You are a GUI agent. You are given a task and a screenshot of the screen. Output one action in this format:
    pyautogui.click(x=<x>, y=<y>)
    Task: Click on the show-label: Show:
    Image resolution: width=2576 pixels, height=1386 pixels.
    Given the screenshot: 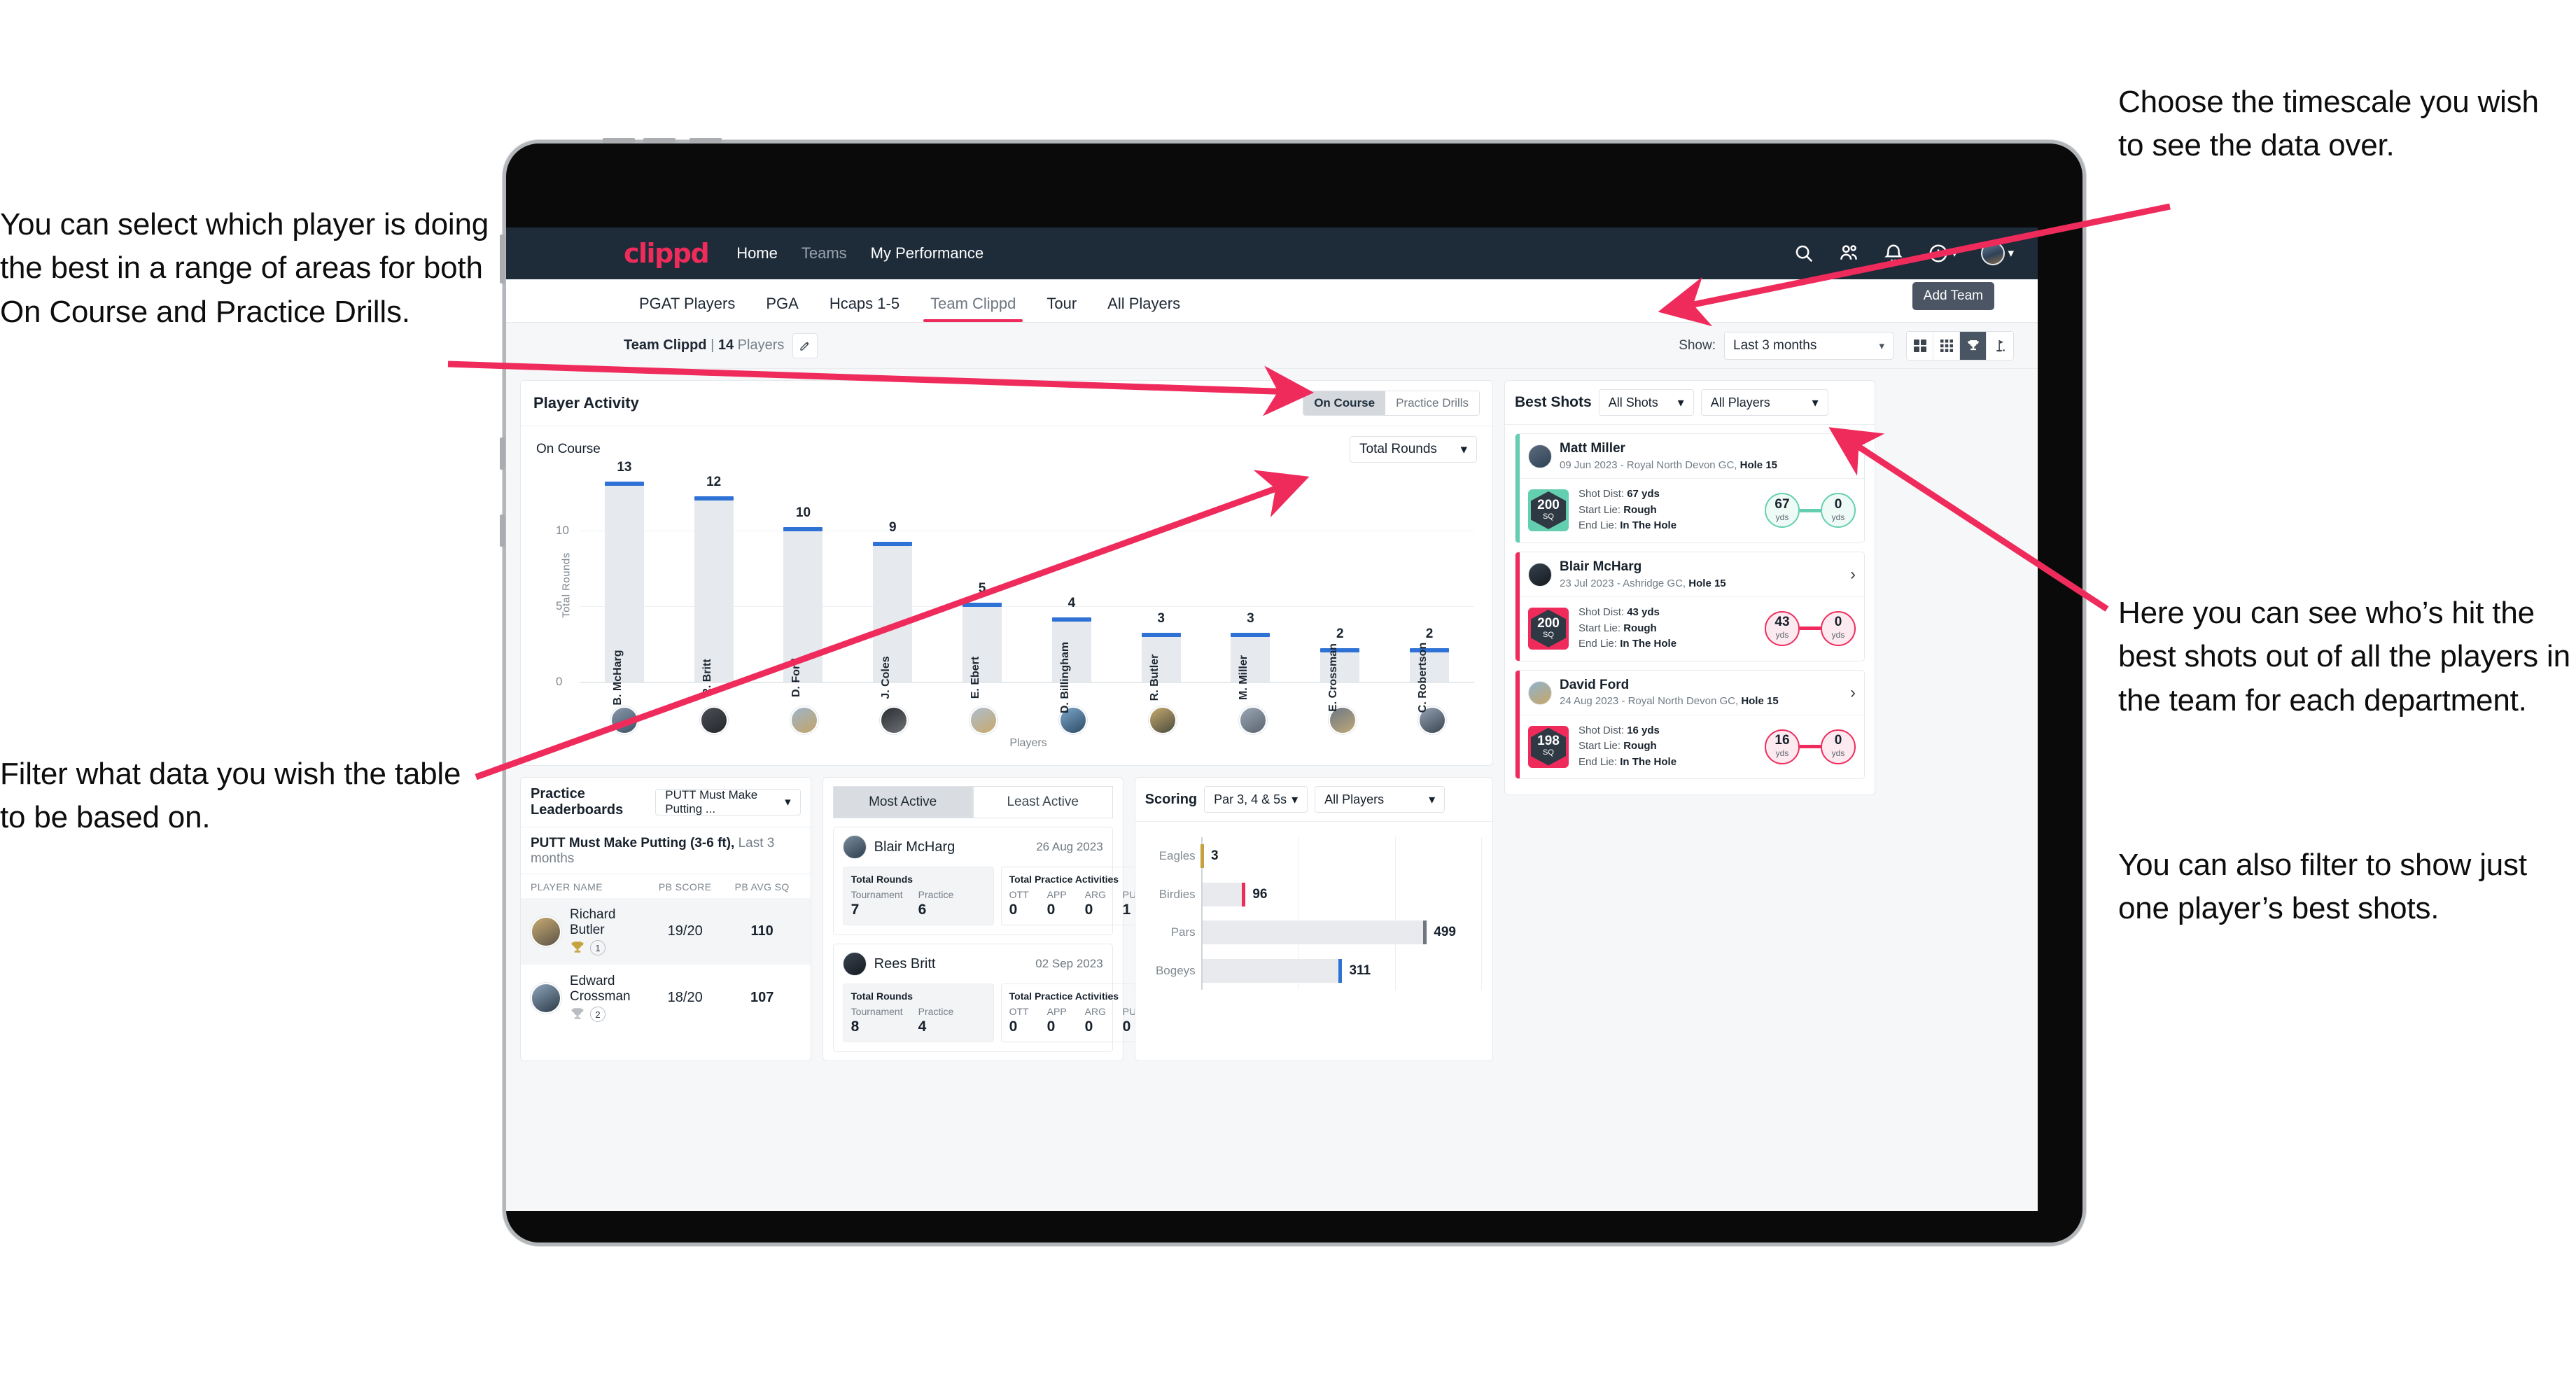 What is the action you would take?
    pyautogui.click(x=1697, y=345)
    